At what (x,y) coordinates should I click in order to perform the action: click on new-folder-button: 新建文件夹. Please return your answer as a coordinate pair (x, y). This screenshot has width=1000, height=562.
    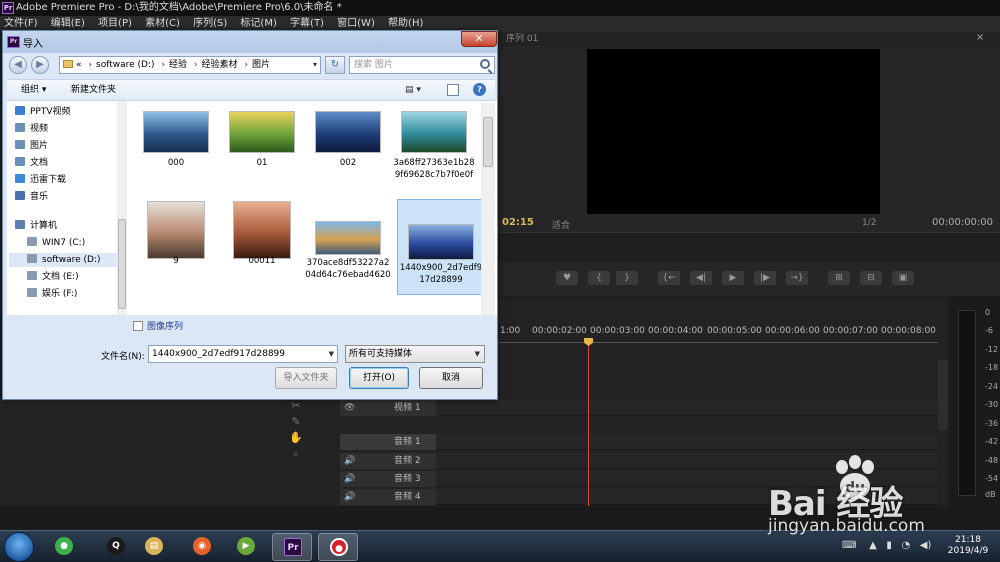
    Looking at the image, I should click on (93, 90).